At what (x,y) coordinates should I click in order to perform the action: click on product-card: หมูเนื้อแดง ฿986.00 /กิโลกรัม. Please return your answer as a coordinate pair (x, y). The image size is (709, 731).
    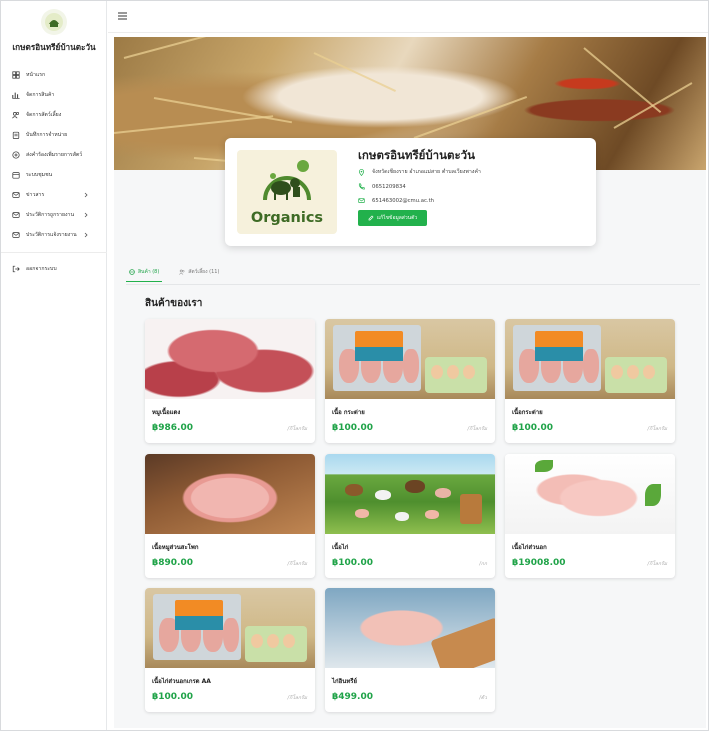
    Looking at the image, I should click on (230, 381).